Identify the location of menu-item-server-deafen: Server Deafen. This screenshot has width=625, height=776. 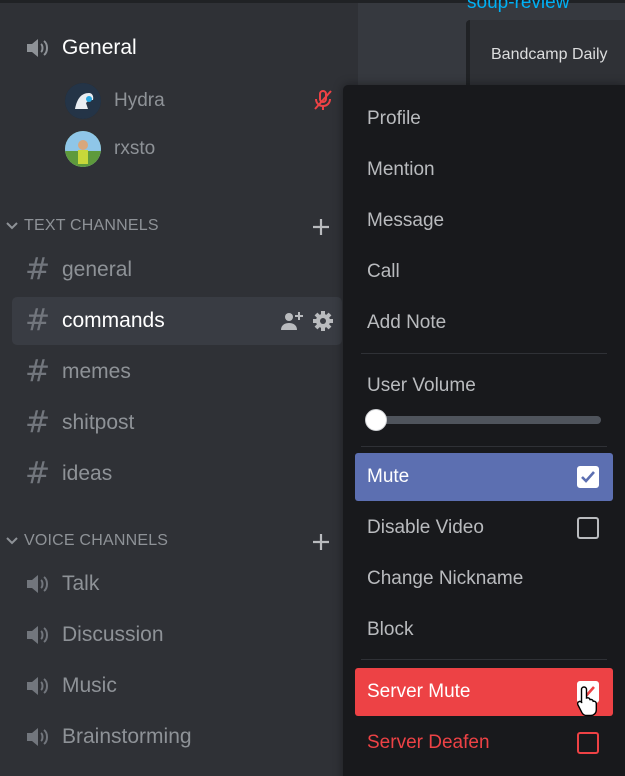
(484, 743).